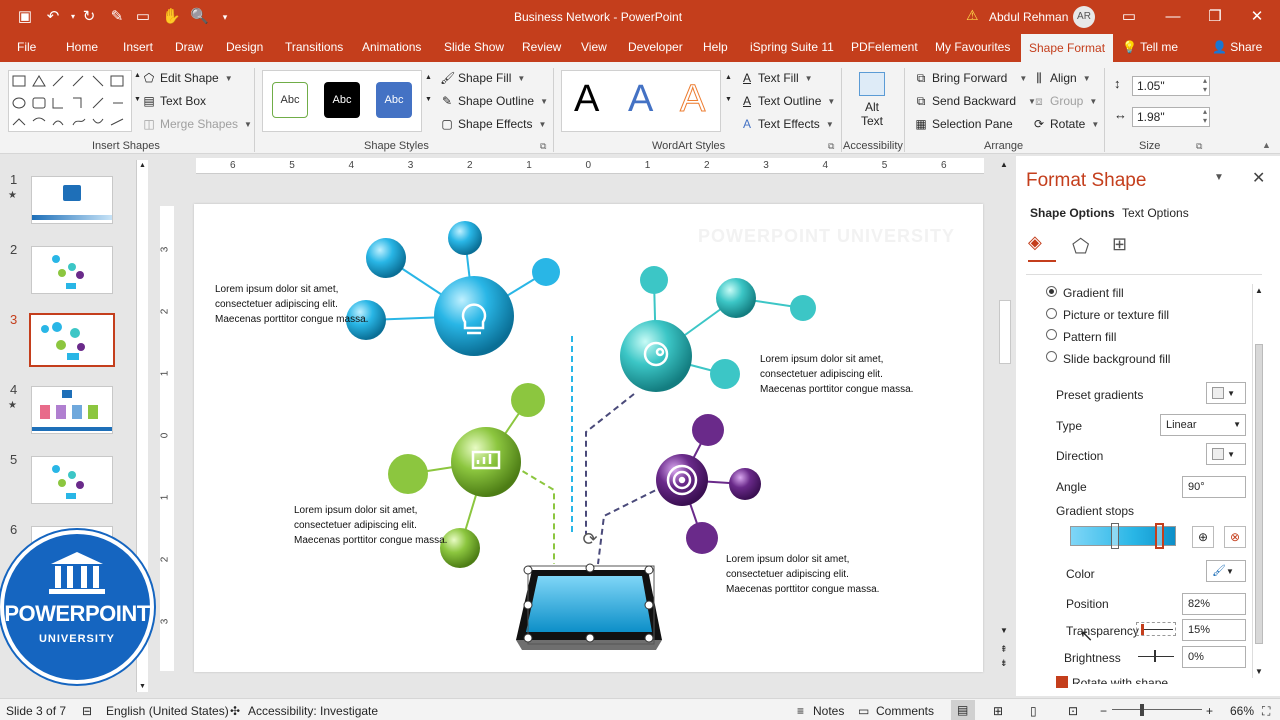 The height and width of the screenshot is (720, 1280). What do you see at coordinates (342, 100) in the screenshot?
I see `style-preset-2: Abc` at bounding box center [342, 100].